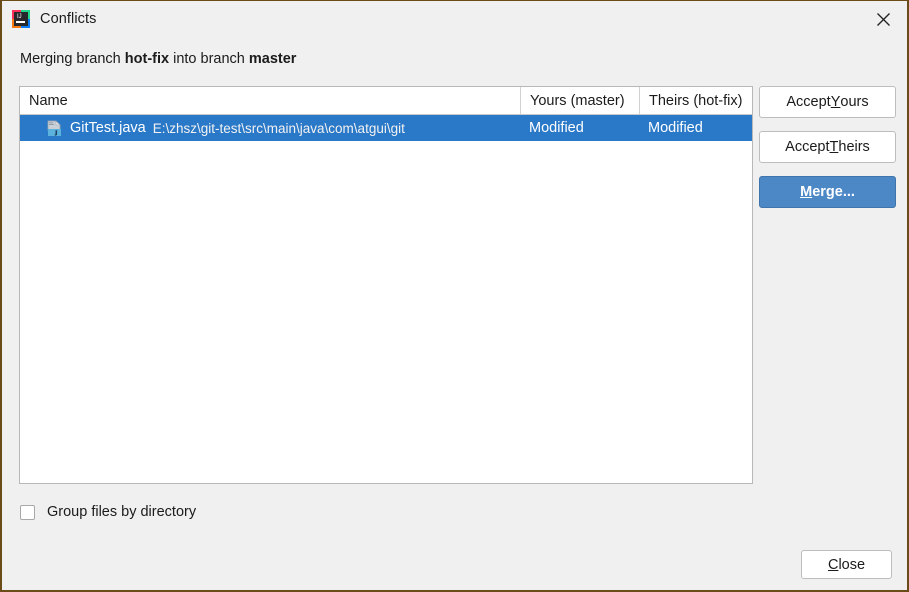  I want to click on checkbox-box-icon, so click(27, 512).